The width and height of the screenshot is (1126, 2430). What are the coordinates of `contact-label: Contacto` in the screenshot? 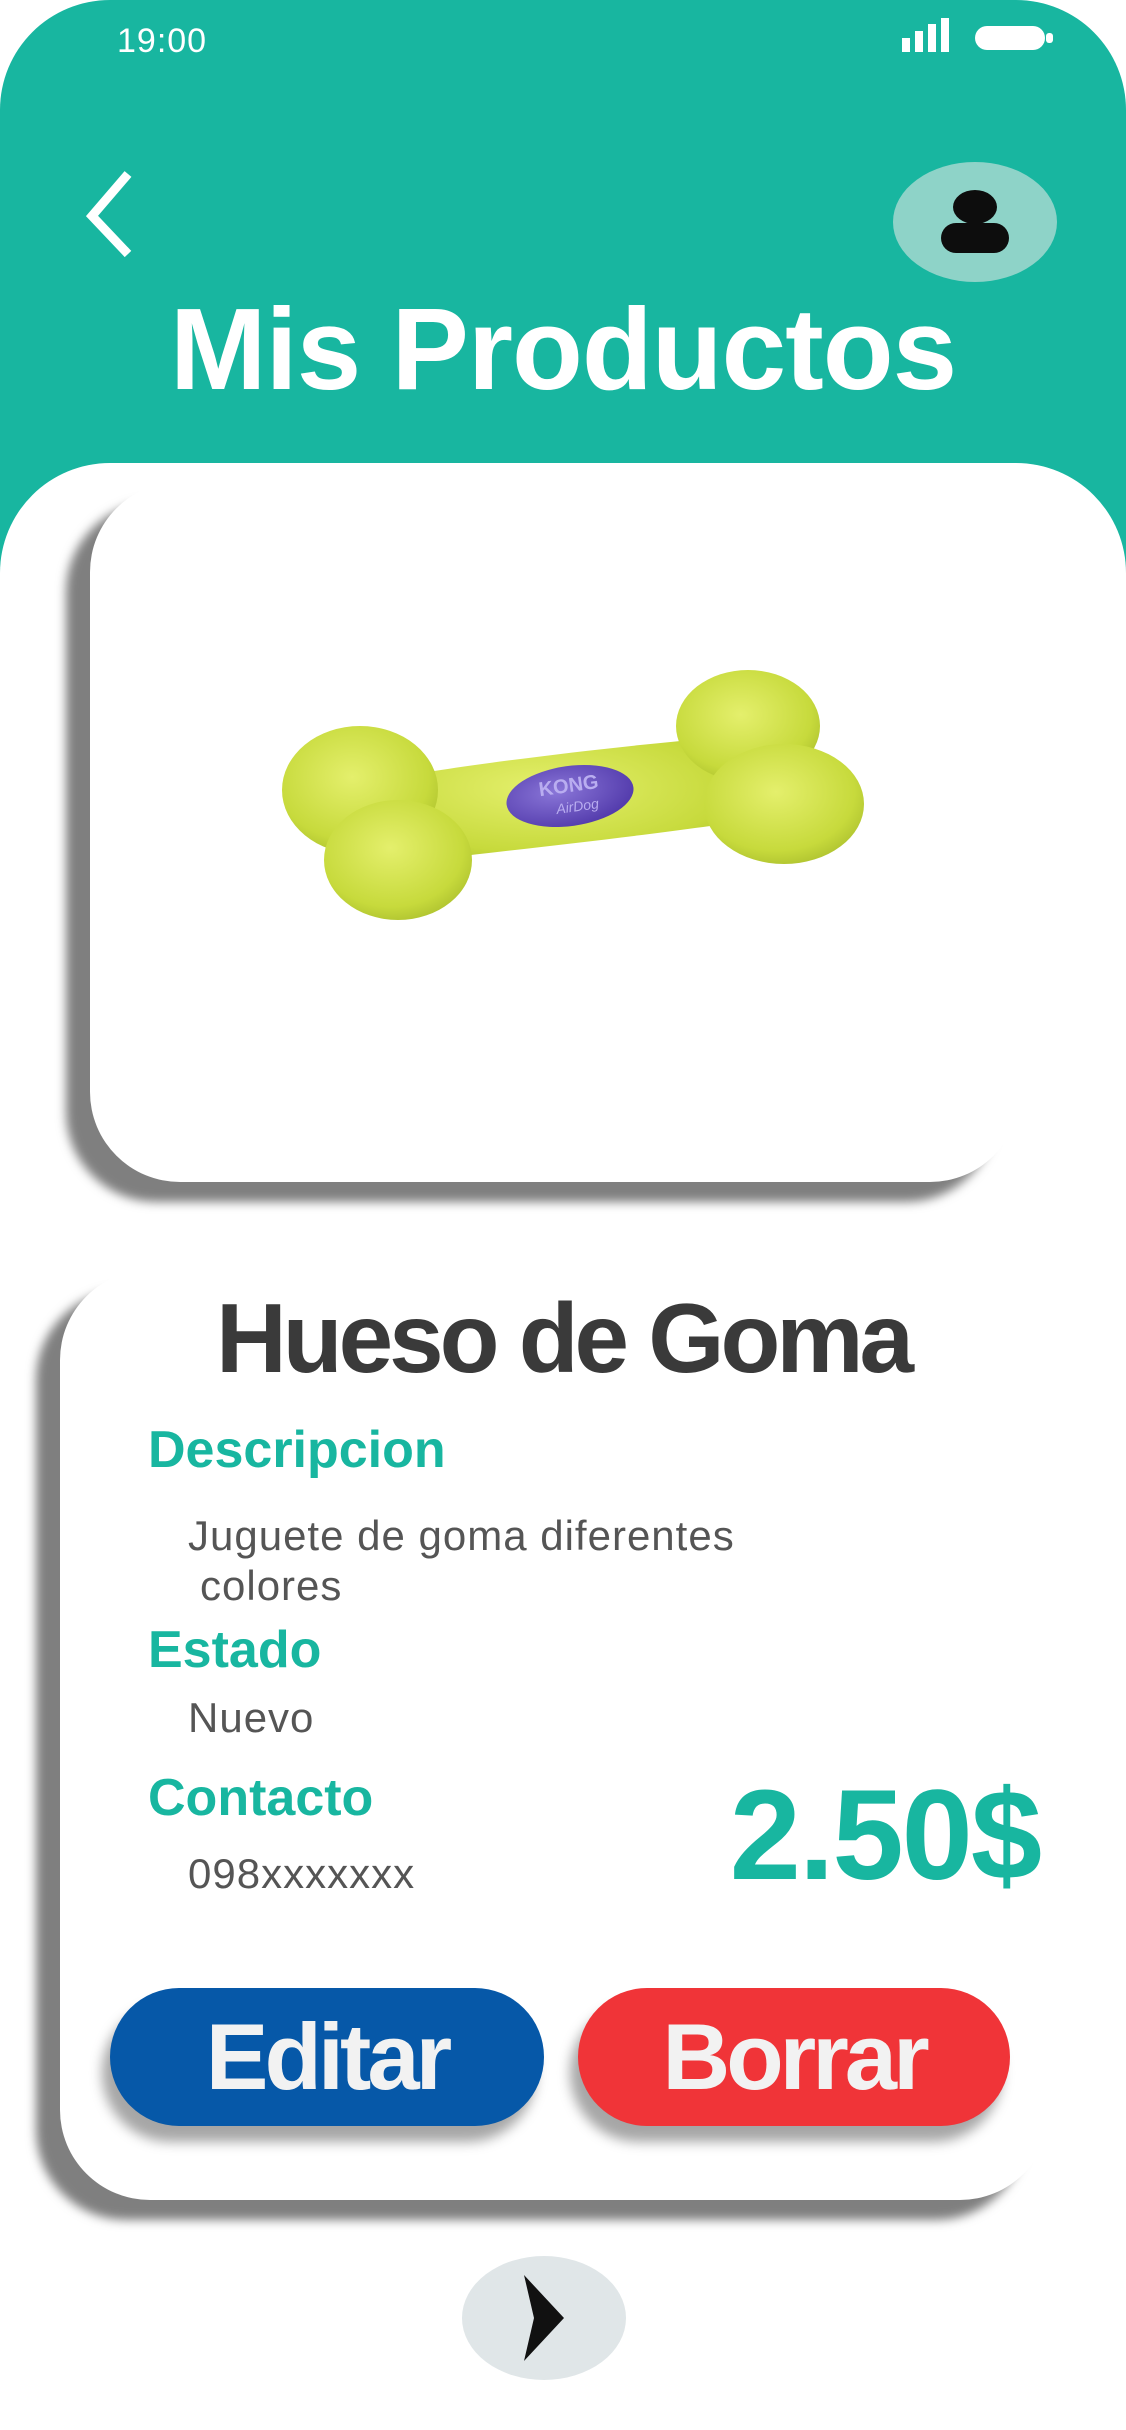 It's located at (261, 1798).